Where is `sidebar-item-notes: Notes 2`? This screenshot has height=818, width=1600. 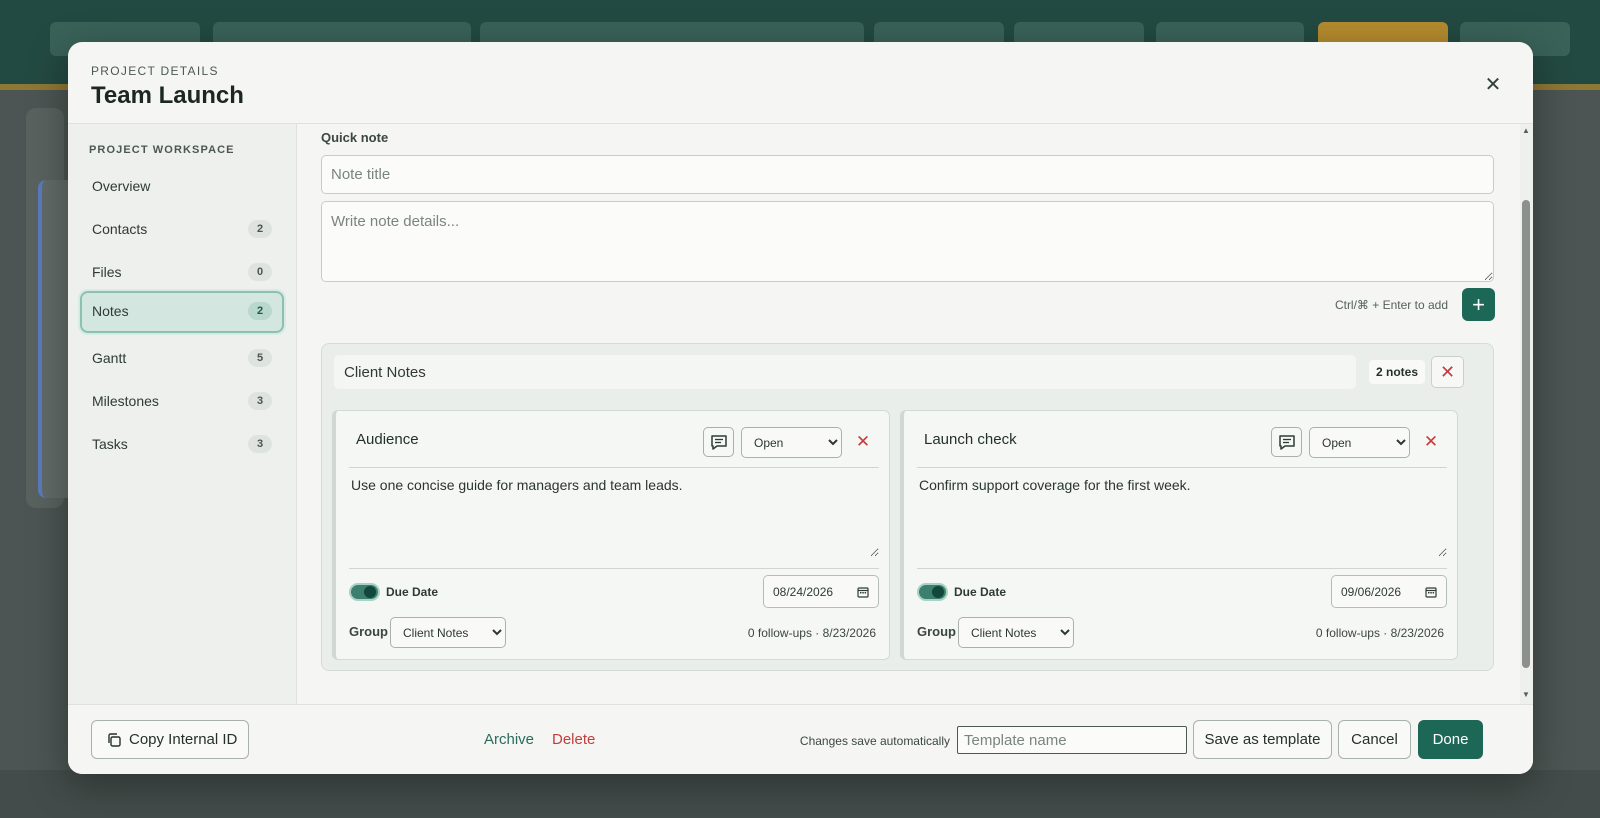 sidebar-item-notes: Notes 2 is located at coordinates (182, 312).